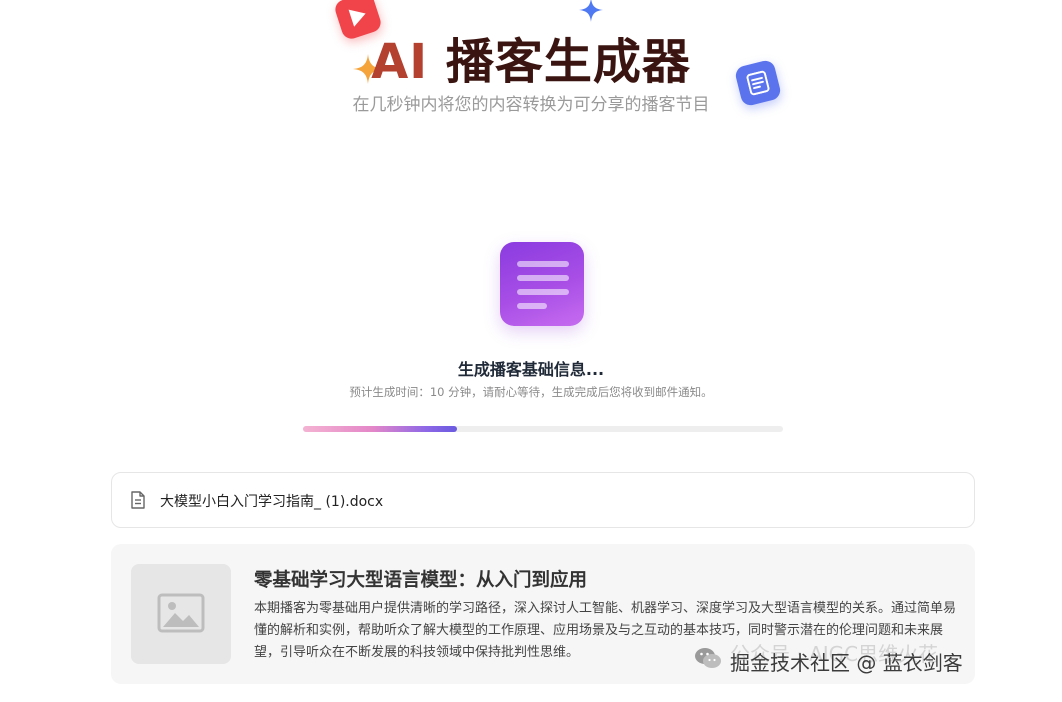  Describe the element at coordinates (421, 580) in the screenshot. I see `episode-title: 零基础学习大型语言模型：从入门到应用` at that location.